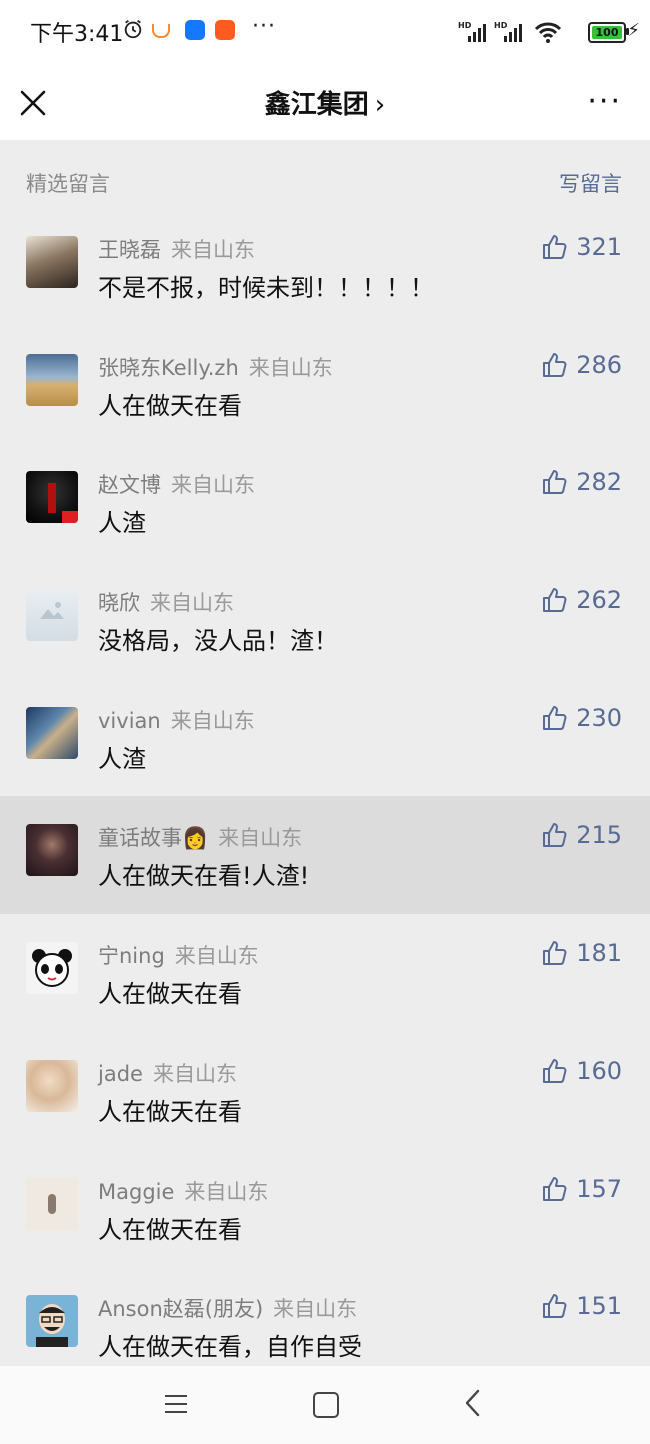 The width and height of the screenshot is (650, 1444). I want to click on panda-face-icon, so click(52, 968).